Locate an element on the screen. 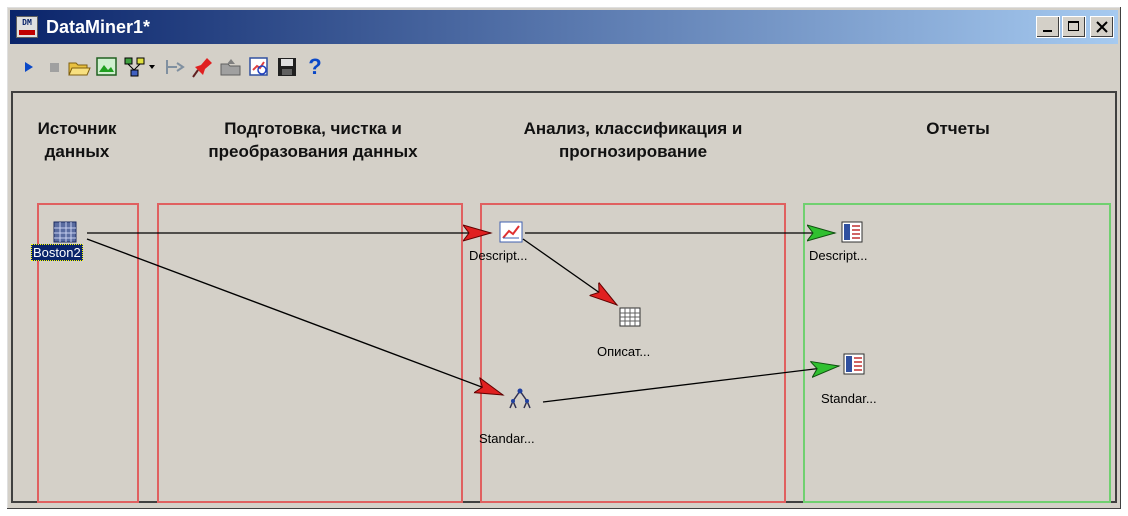 This screenshot has height=516, width=1128. standar-report-node is located at coordinates (854, 364).